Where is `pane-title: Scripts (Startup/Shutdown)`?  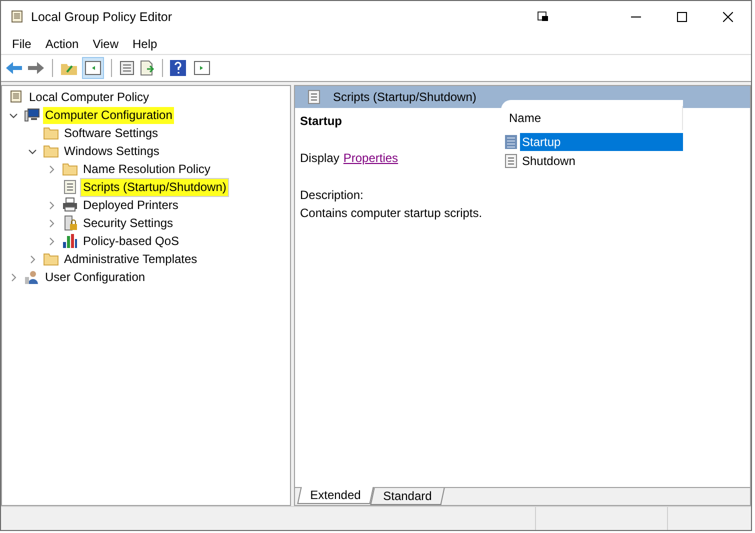
pane-title: Scripts (Startup/Shutdown) is located at coordinates (404, 97).